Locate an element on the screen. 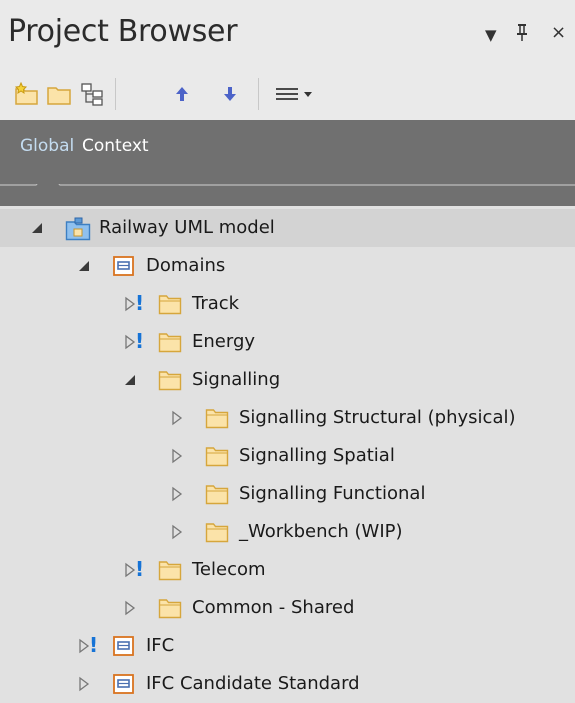 The image size is (575, 703). panel-title: Project Browser is located at coordinates (123, 31).